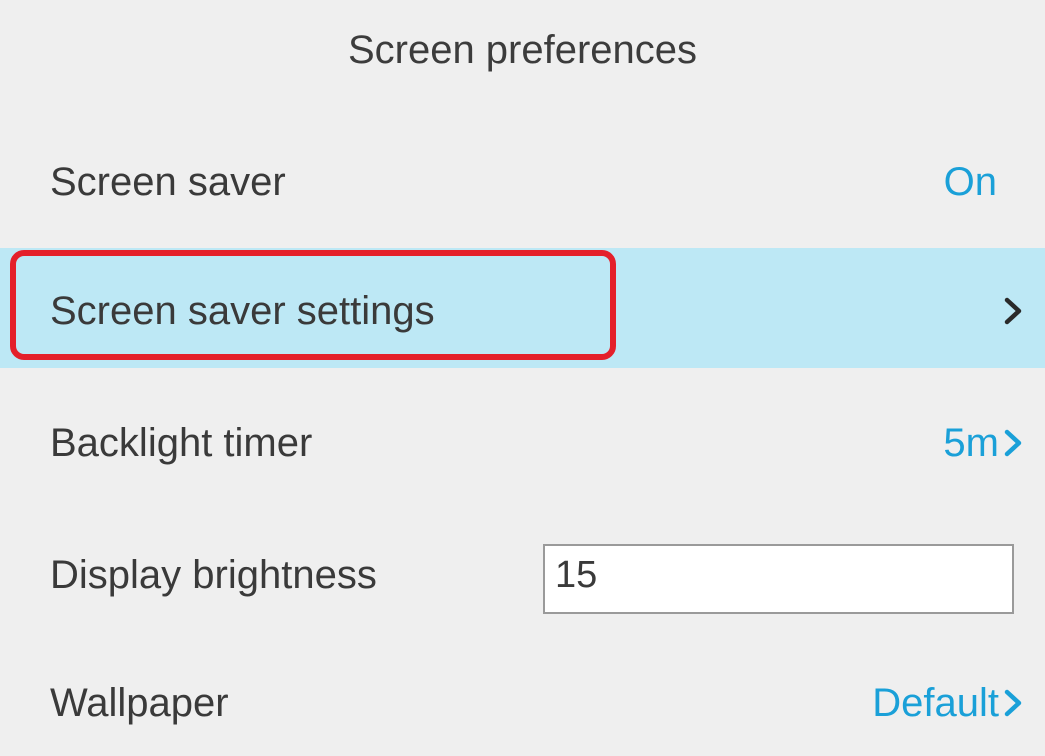 The height and width of the screenshot is (756, 1045). I want to click on screen-saver-value: On, so click(970, 182).